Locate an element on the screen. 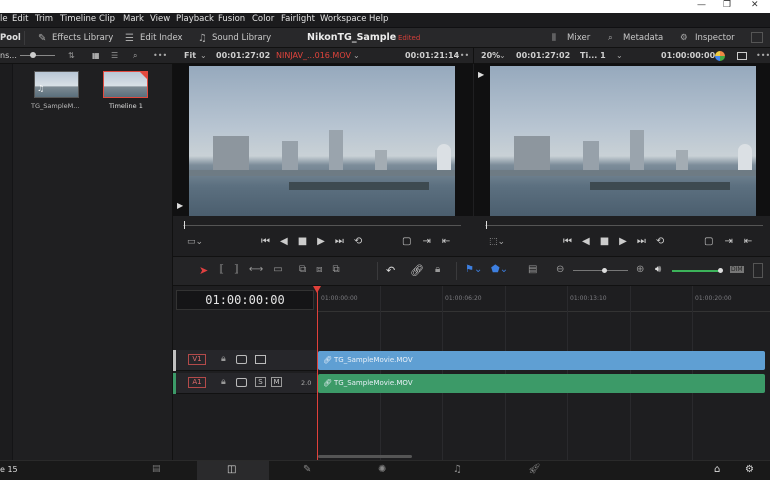 The width and height of the screenshot is (770, 480). timeline-thumbnail is located at coordinates (125, 84).